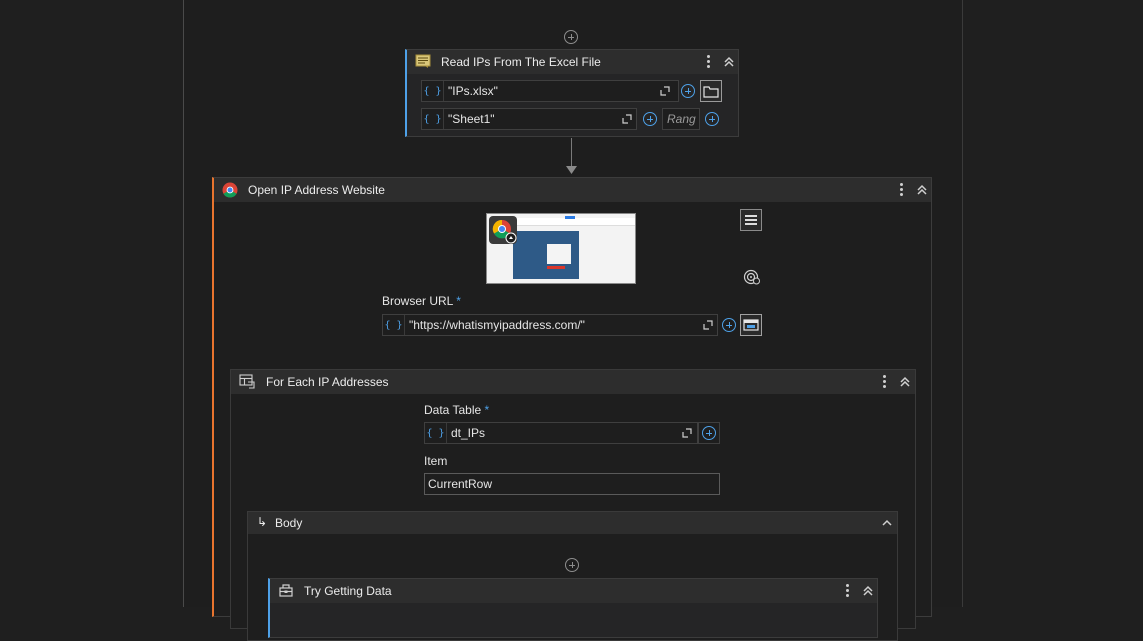 Image resolution: width=1143 pixels, height=641 pixels. What do you see at coordinates (468, 433) in the screenshot?
I see `data-table-value: dt_IPs` at bounding box center [468, 433].